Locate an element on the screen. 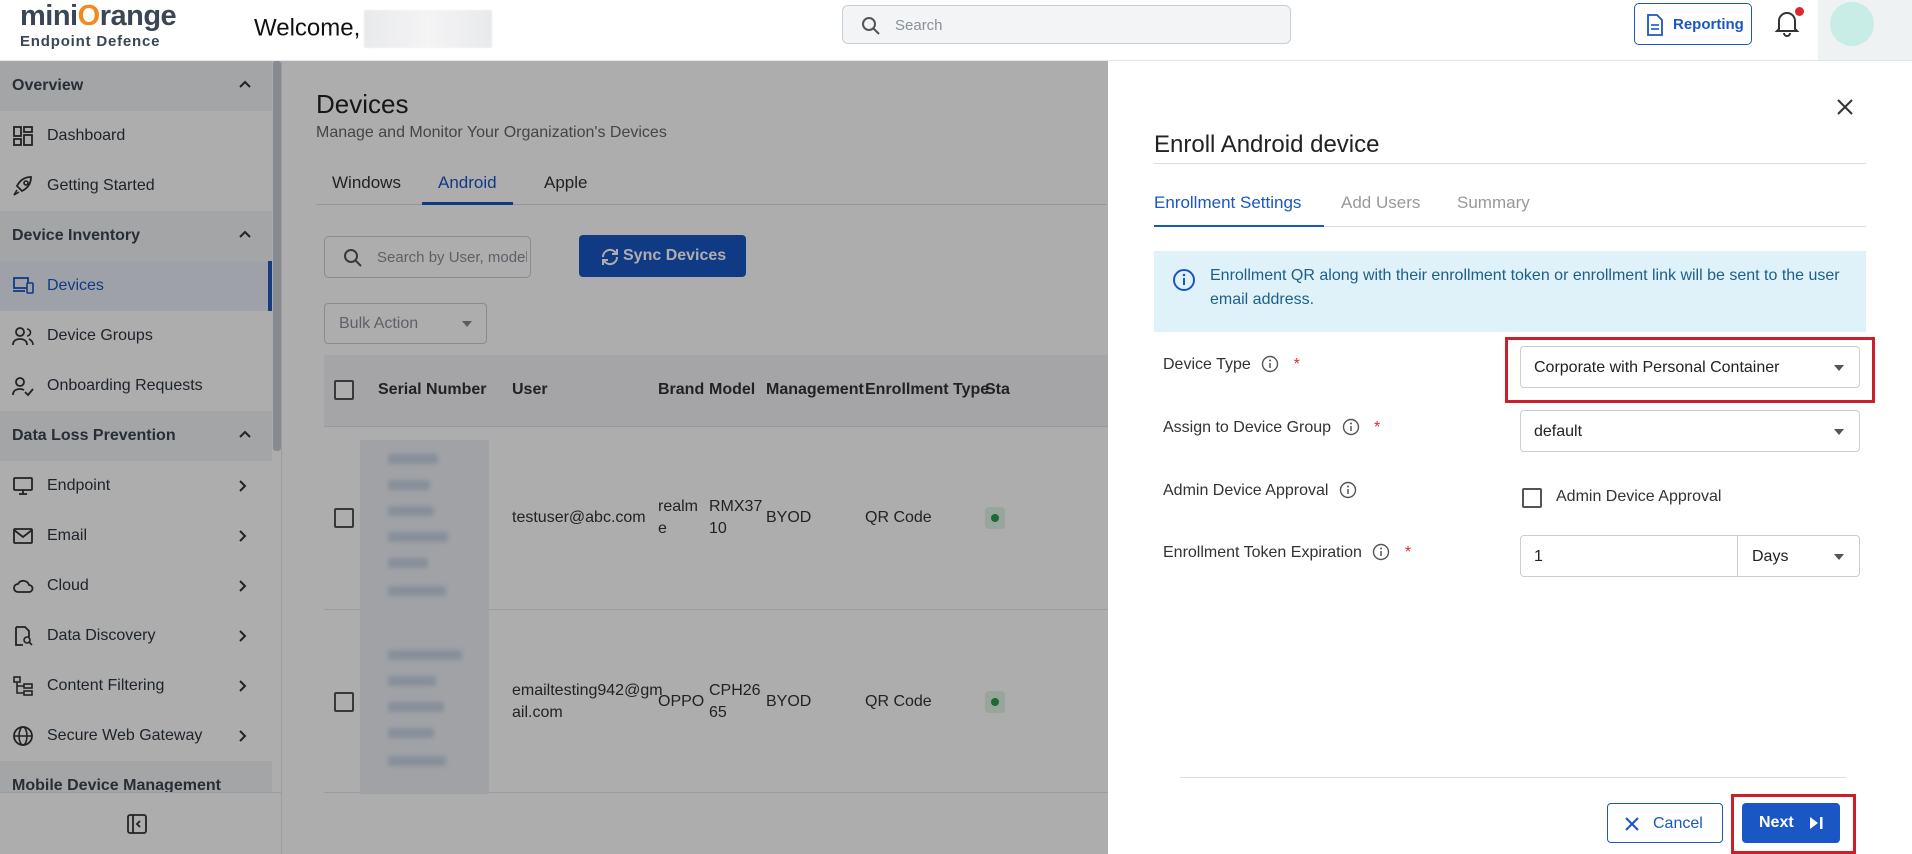  drawer-title: Enroll Android device is located at coordinates (1267, 144).